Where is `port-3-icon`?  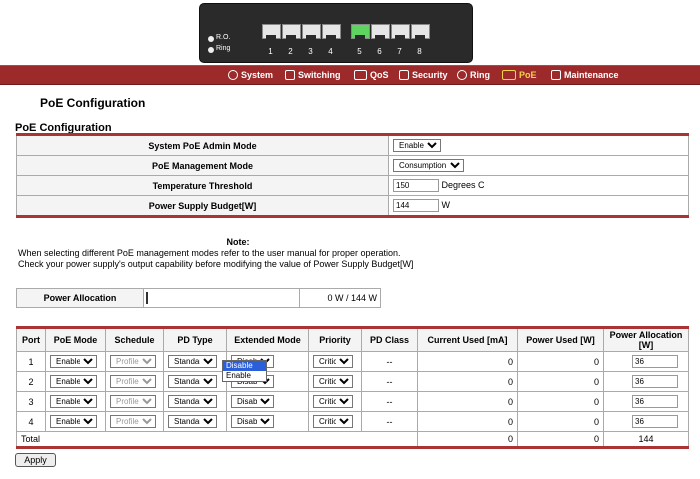 port-3-icon is located at coordinates (311, 31).